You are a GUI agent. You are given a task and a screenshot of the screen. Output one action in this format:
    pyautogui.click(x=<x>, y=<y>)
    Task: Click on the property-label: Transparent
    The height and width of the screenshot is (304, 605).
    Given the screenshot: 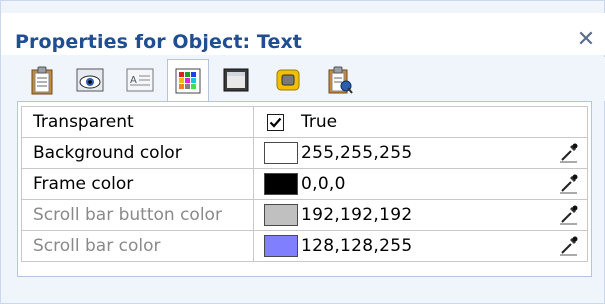 What is the action you would take?
    pyautogui.click(x=138, y=122)
    